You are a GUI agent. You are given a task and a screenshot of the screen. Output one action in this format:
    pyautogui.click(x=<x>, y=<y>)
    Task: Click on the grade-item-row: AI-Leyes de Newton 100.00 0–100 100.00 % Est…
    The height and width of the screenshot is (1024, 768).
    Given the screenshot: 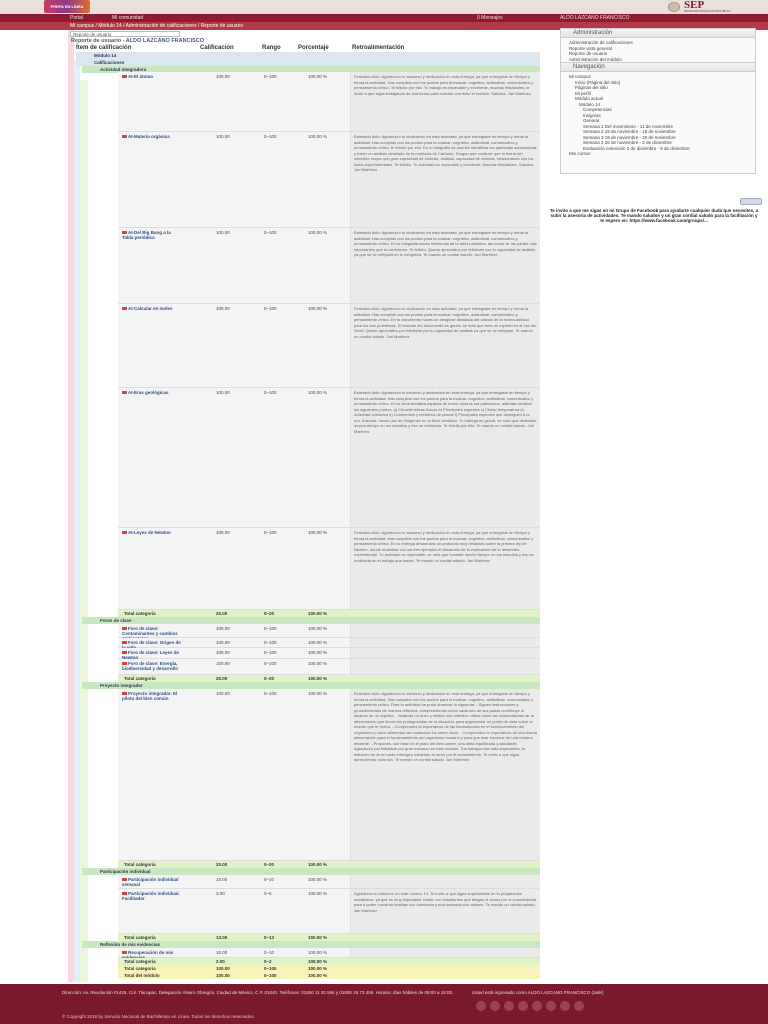 What is the action you would take?
    pyautogui.click(x=329, y=569)
    